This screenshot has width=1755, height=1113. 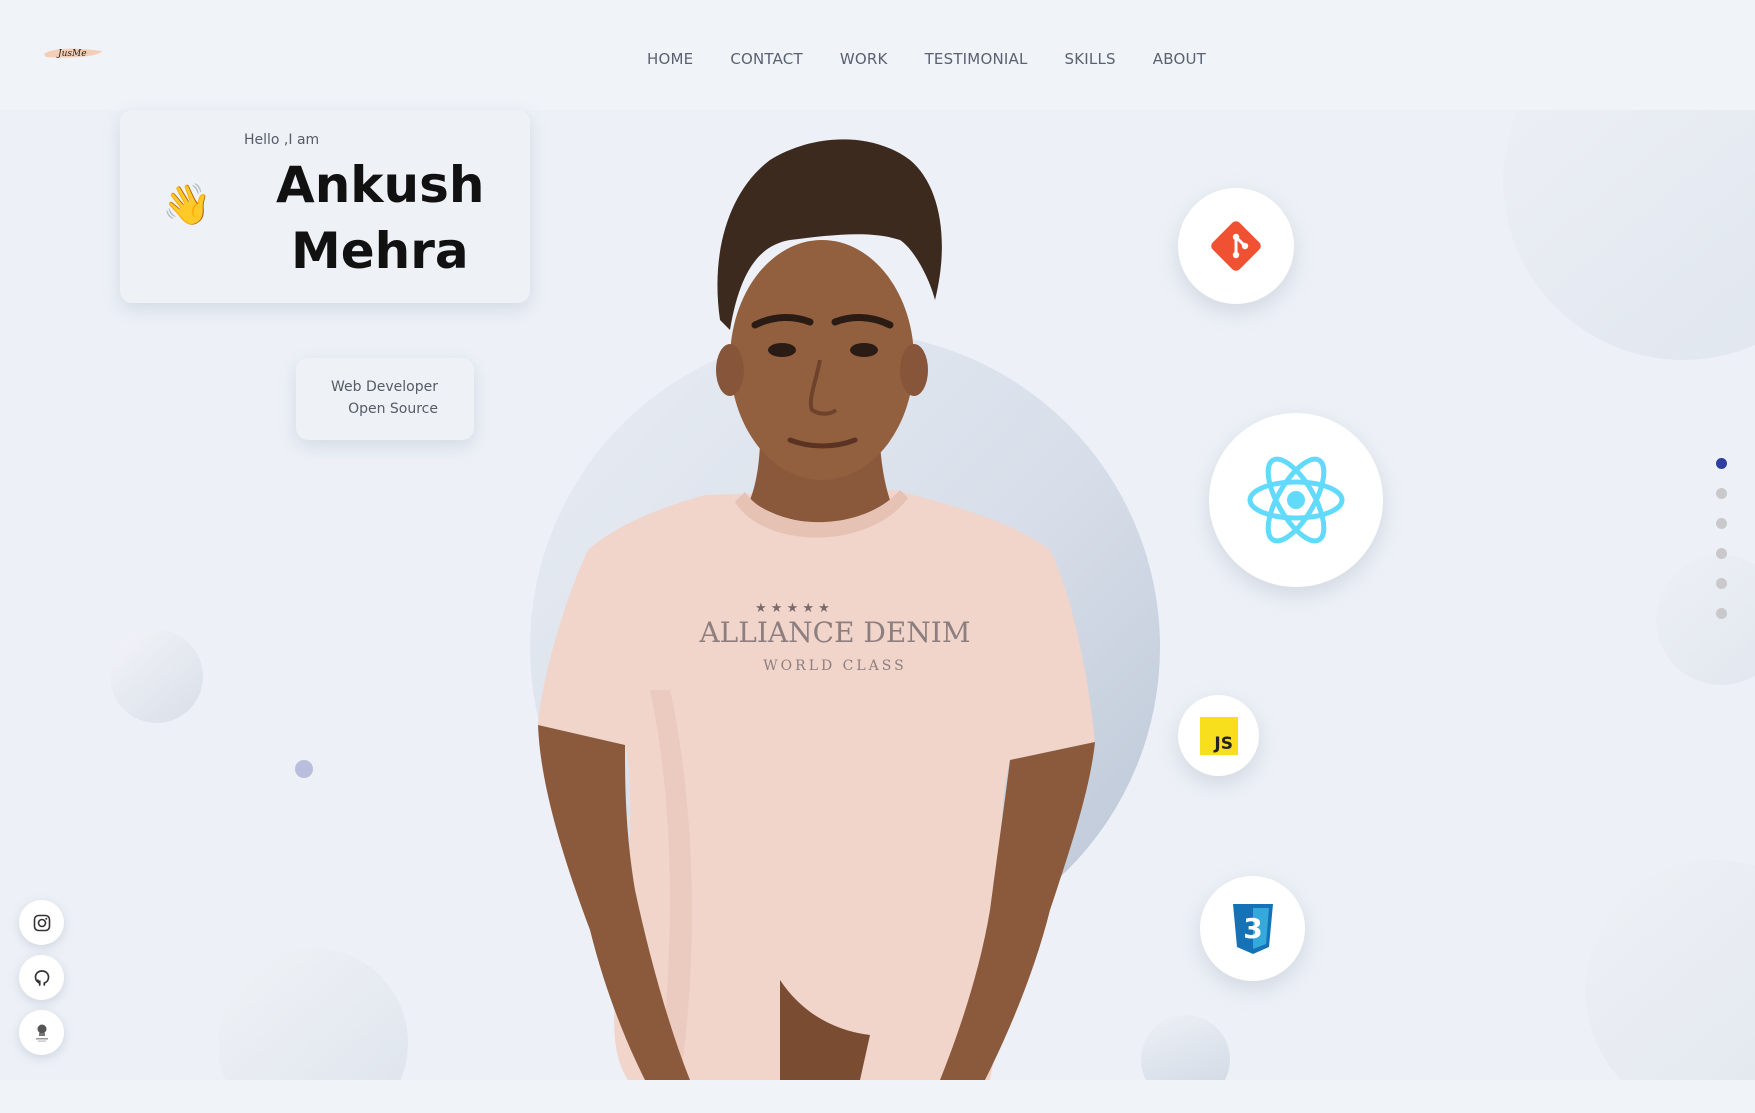 I want to click on role-web-developer: Web Developer, so click(x=384, y=387).